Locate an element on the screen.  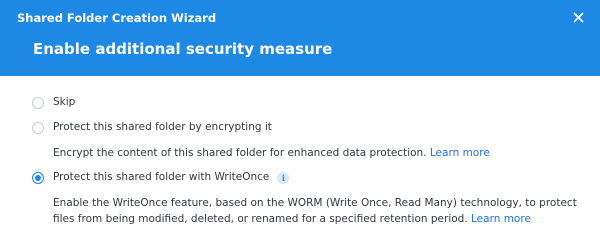
encrypt-learn-more-link: Learn more is located at coordinates (460, 153).